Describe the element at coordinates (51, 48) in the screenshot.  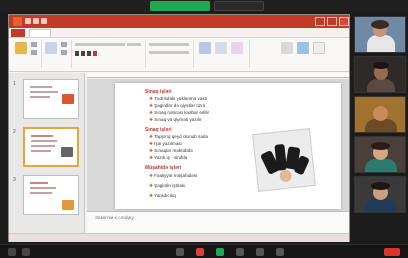
I see `new-slide-icon` at that location.